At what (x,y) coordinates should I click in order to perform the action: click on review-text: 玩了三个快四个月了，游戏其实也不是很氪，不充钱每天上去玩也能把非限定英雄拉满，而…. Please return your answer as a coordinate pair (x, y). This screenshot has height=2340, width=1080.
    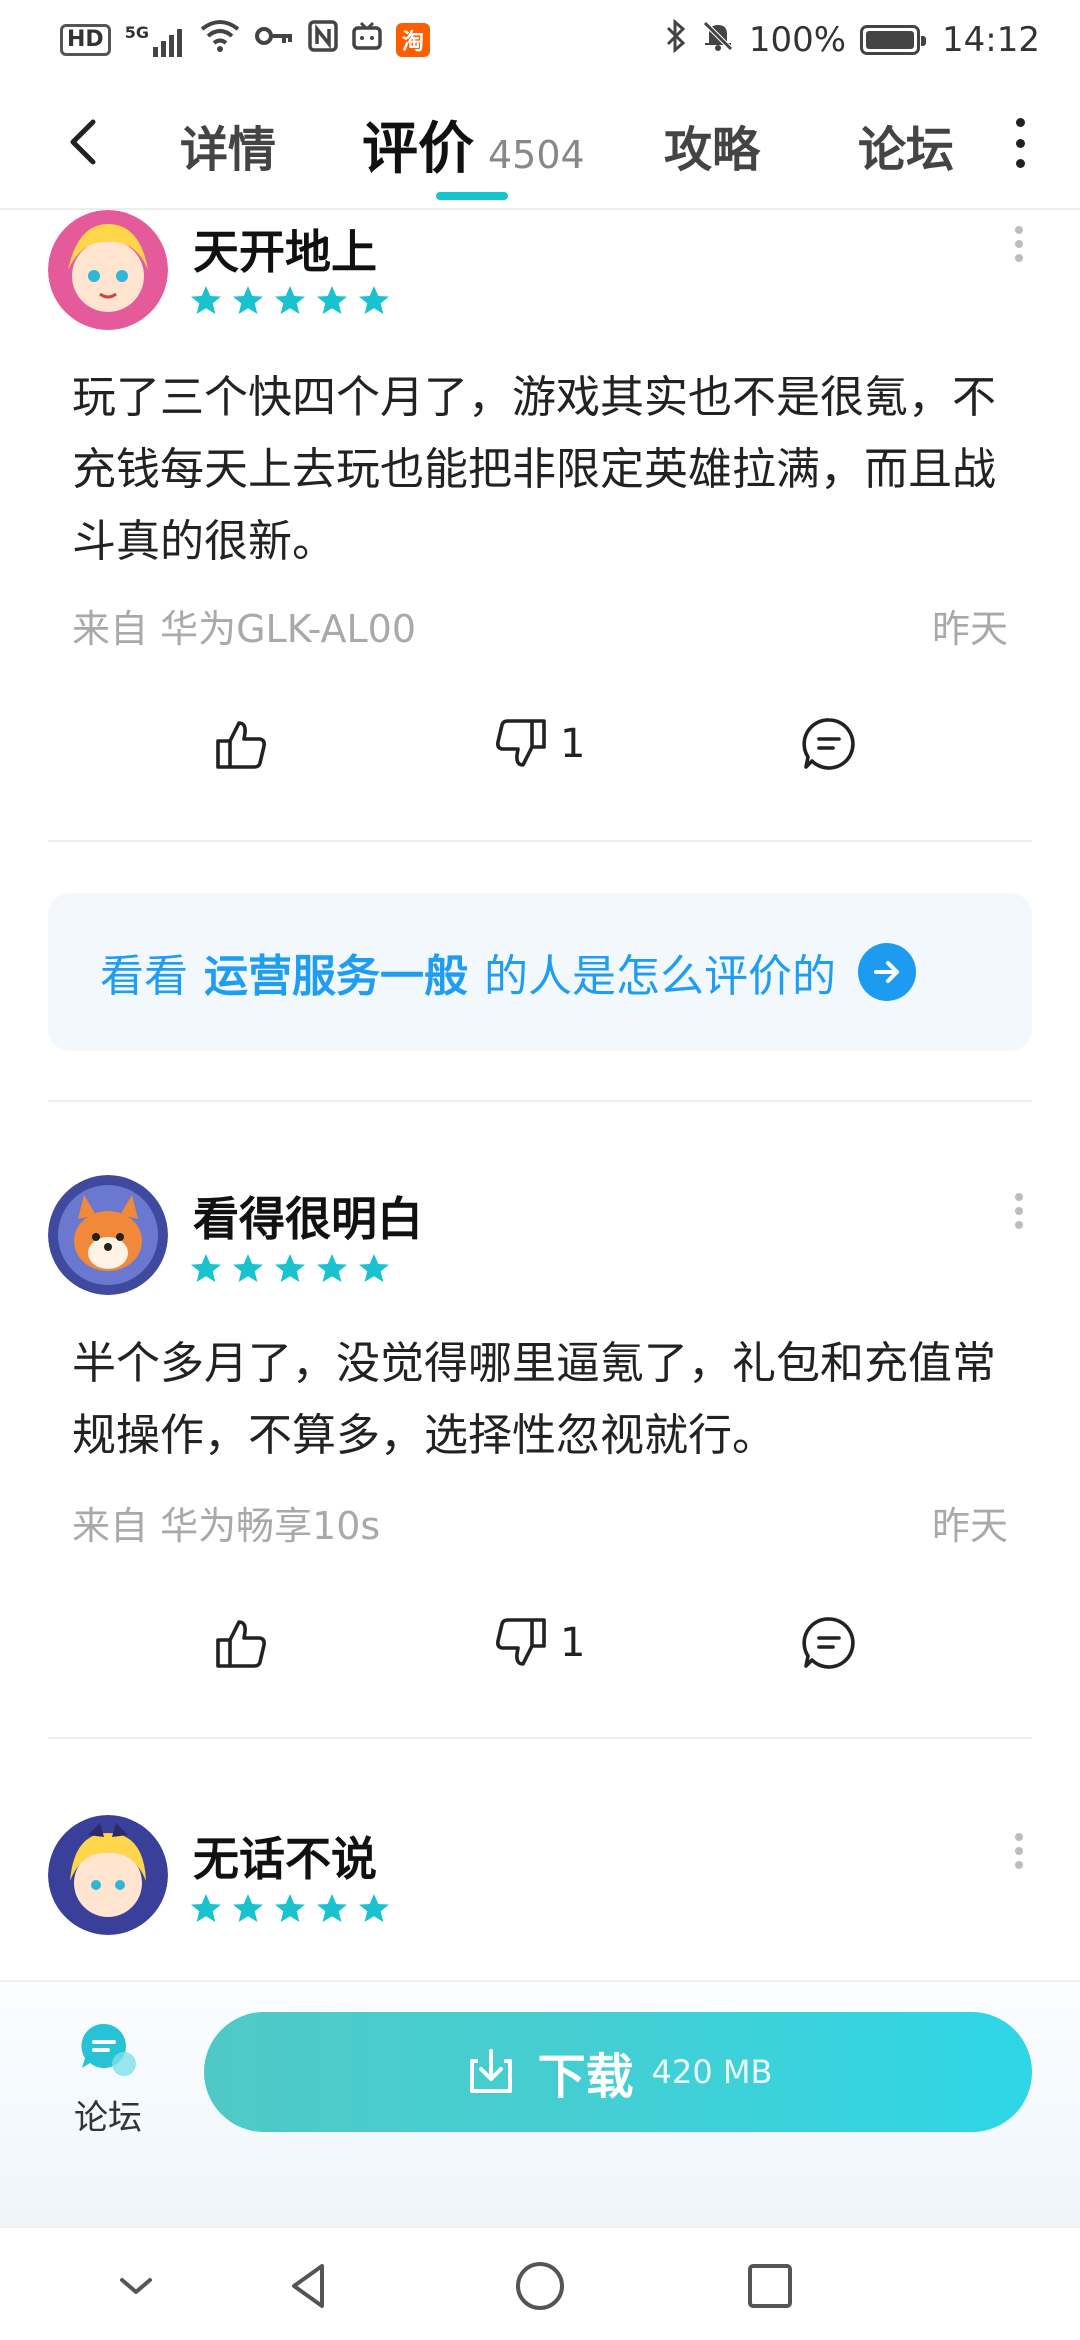
    Looking at the image, I should click on (534, 469).